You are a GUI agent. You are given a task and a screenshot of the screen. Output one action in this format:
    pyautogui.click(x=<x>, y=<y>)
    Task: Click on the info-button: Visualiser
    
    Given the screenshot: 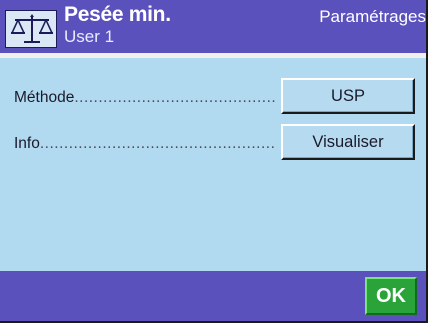 What is the action you would take?
    pyautogui.click(x=348, y=142)
    